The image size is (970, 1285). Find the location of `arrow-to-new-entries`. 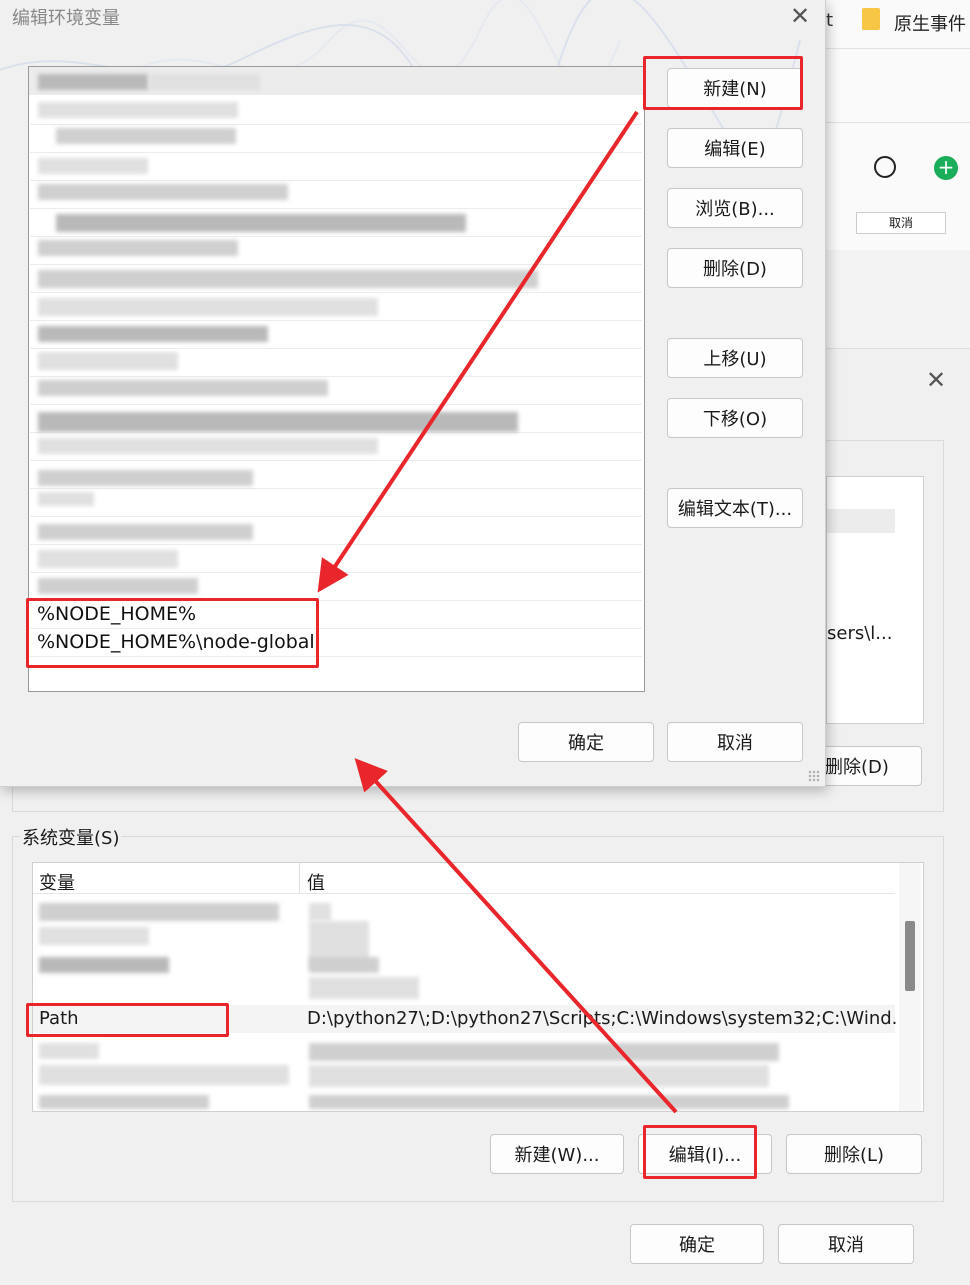

arrow-to-new-entries is located at coordinates (478, 351).